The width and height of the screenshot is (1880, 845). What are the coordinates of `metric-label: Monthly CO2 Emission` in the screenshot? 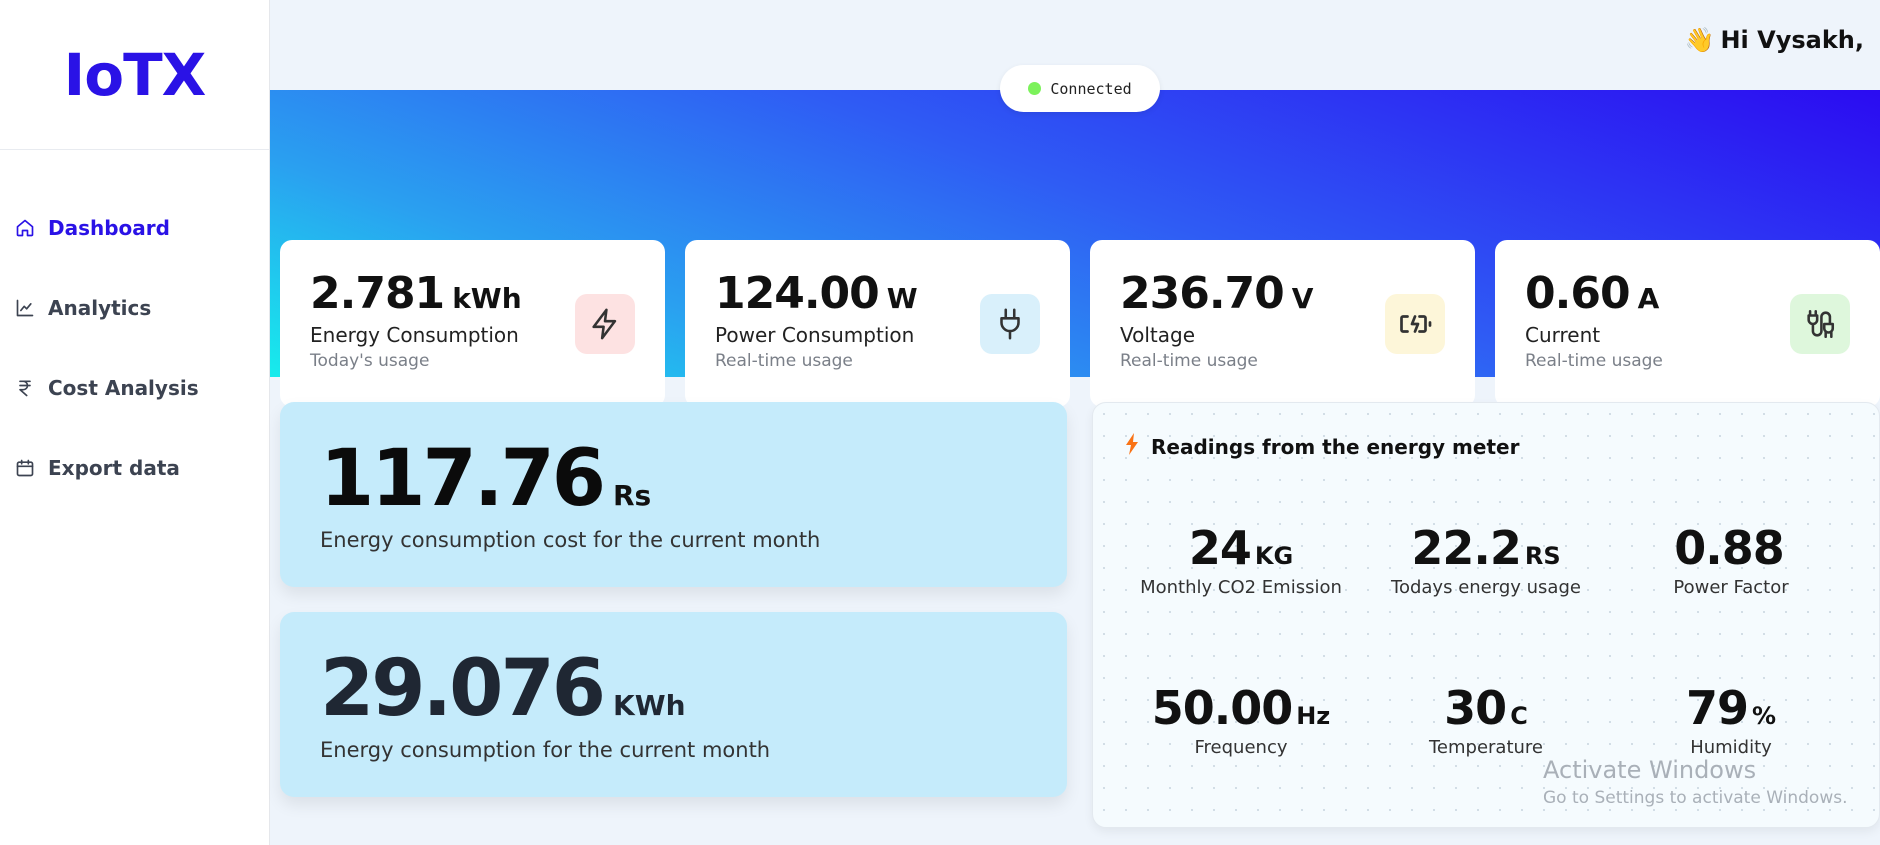 It's located at (1241, 587).